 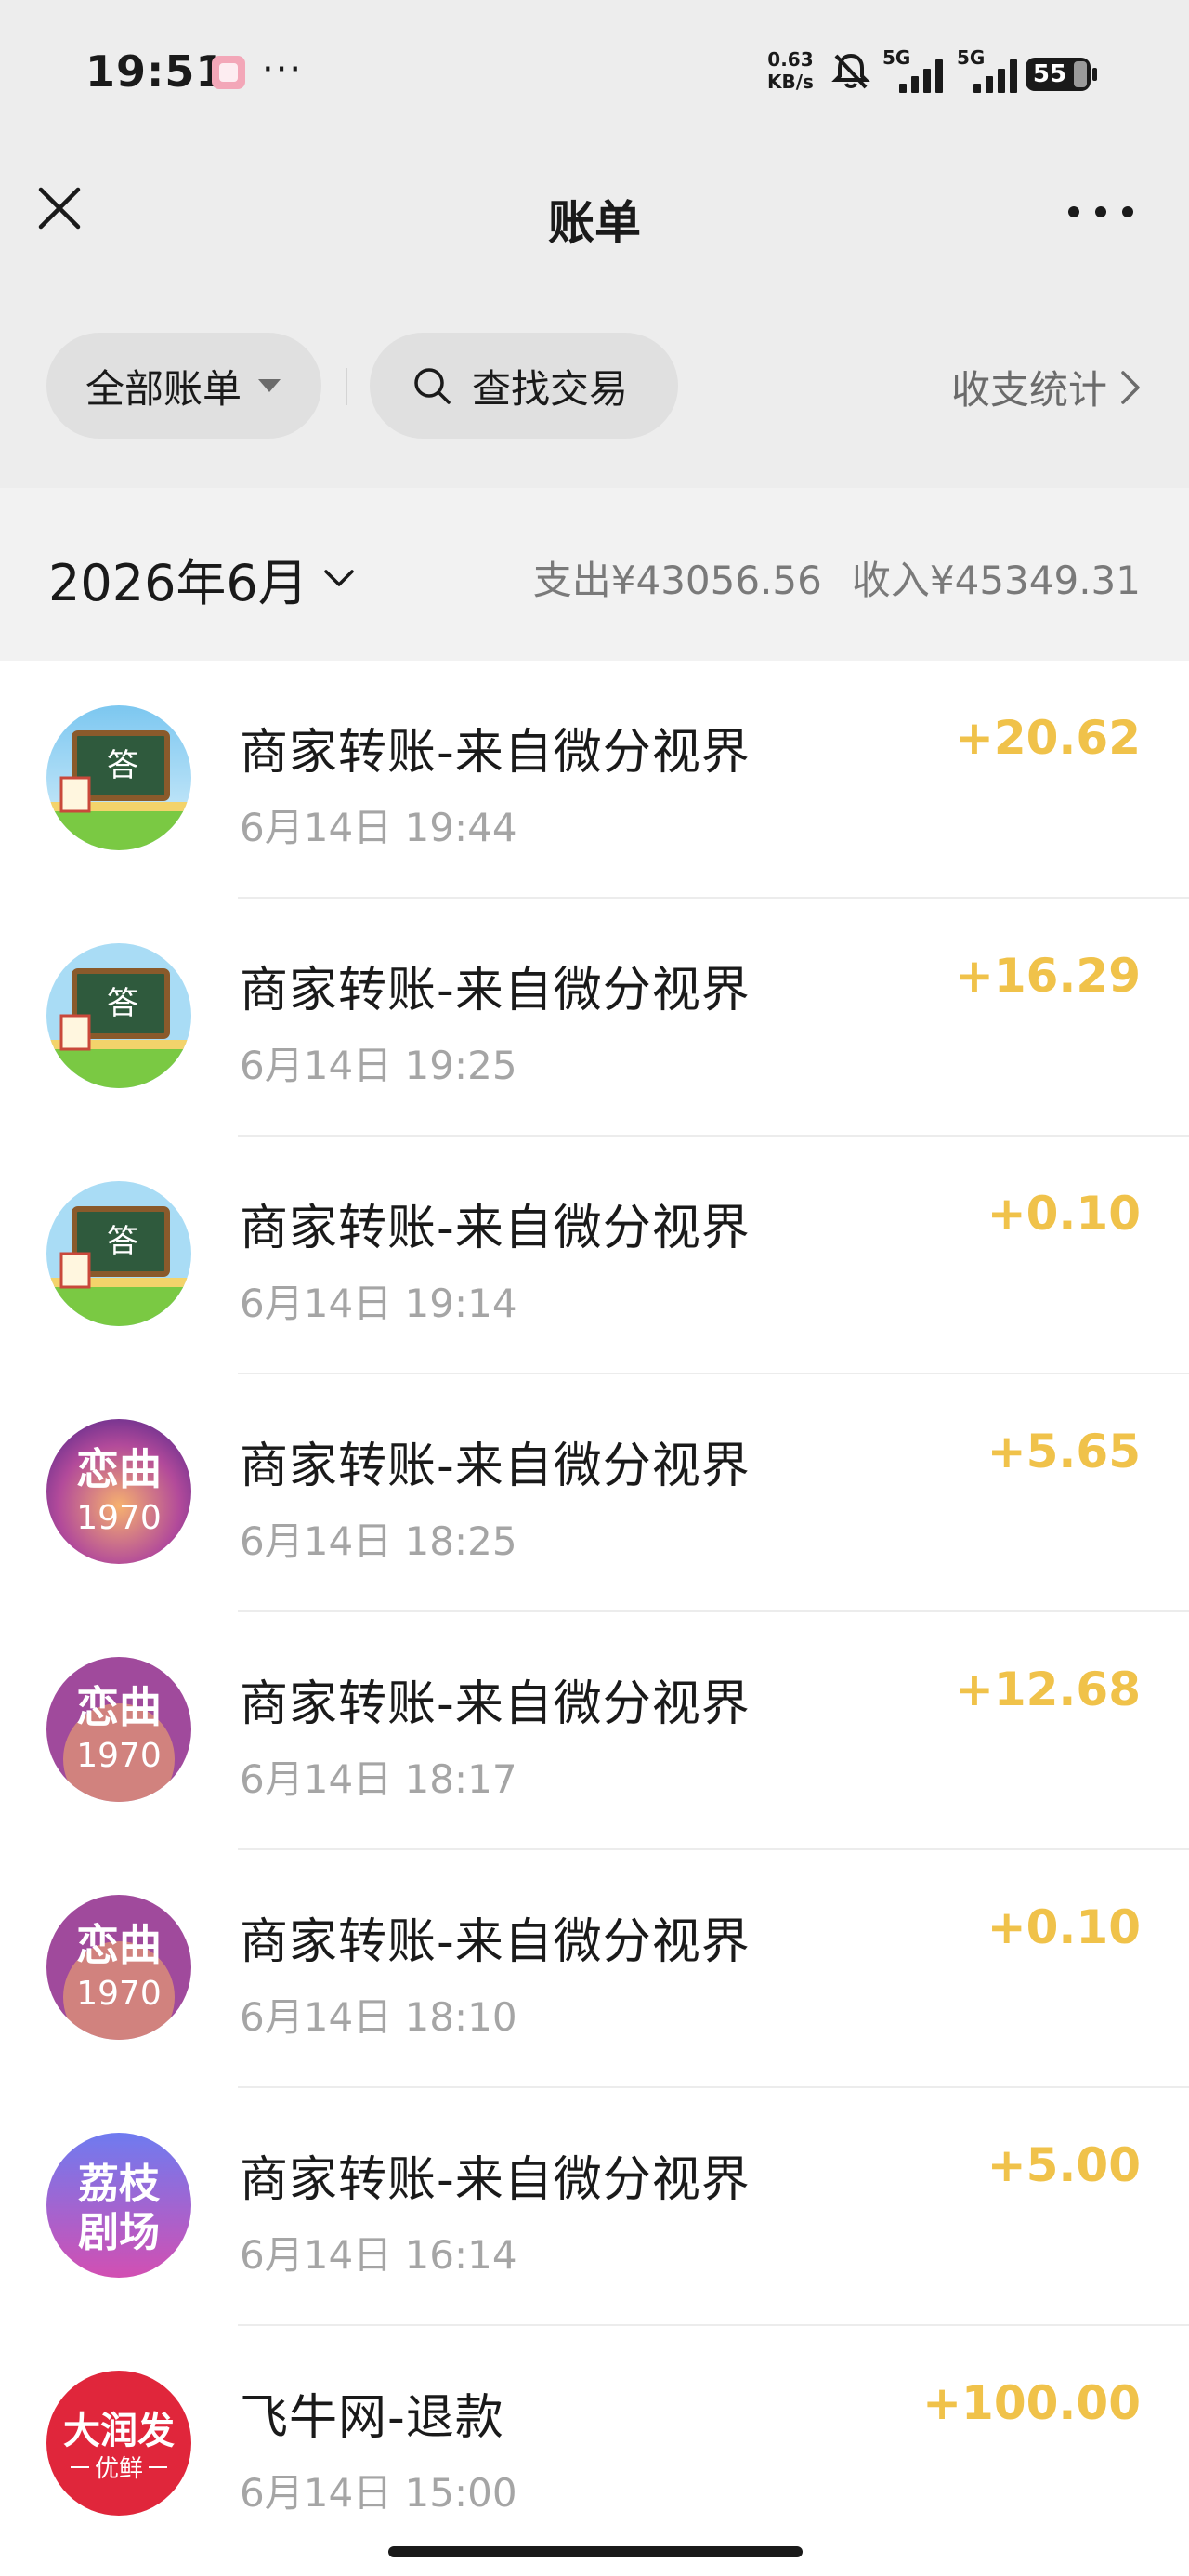 What do you see at coordinates (990, 70) in the screenshot?
I see `signal-5g-icon-2: 5G` at bounding box center [990, 70].